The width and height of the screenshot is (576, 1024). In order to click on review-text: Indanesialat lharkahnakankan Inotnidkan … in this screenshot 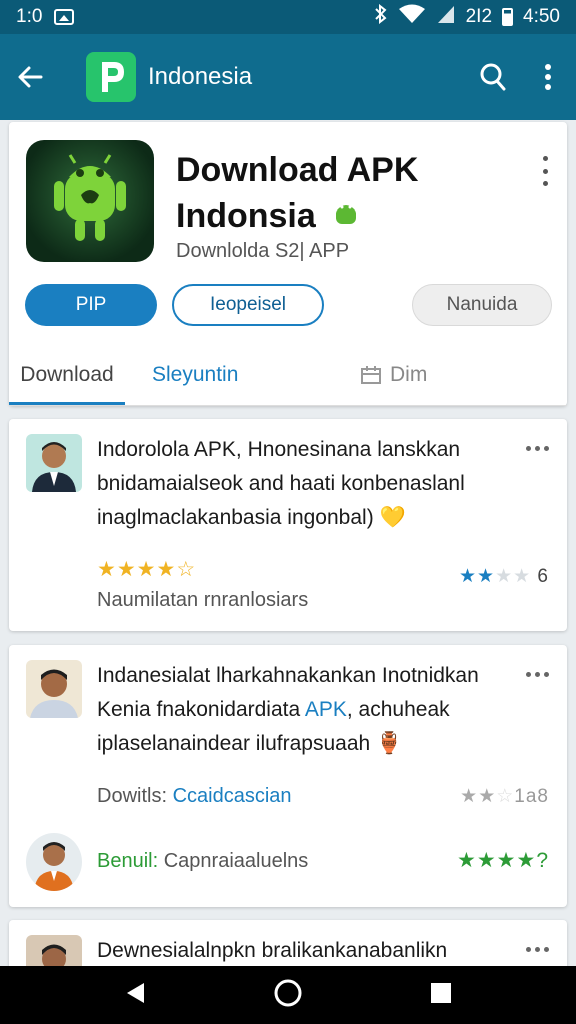, I will do `click(288, 709)`.